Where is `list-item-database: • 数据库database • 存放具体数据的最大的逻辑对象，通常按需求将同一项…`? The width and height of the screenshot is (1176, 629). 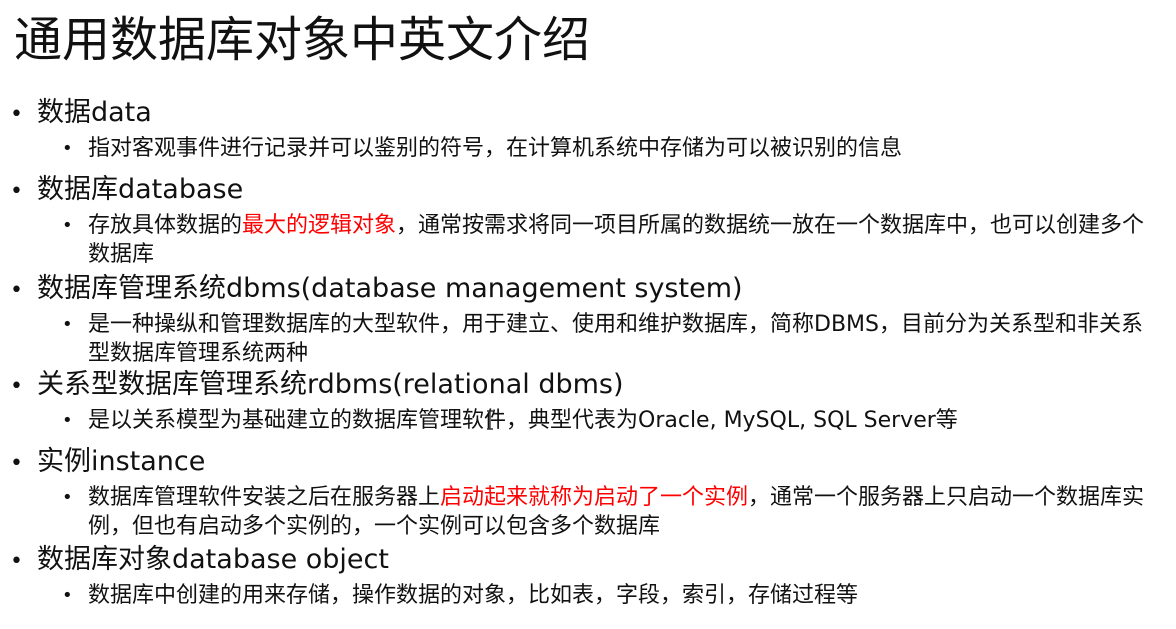 list-item-database: • 数据库database • 存放具体数据的最大的逻辑对象，通常按需求将同一项… is located at coordinates (587, 221).